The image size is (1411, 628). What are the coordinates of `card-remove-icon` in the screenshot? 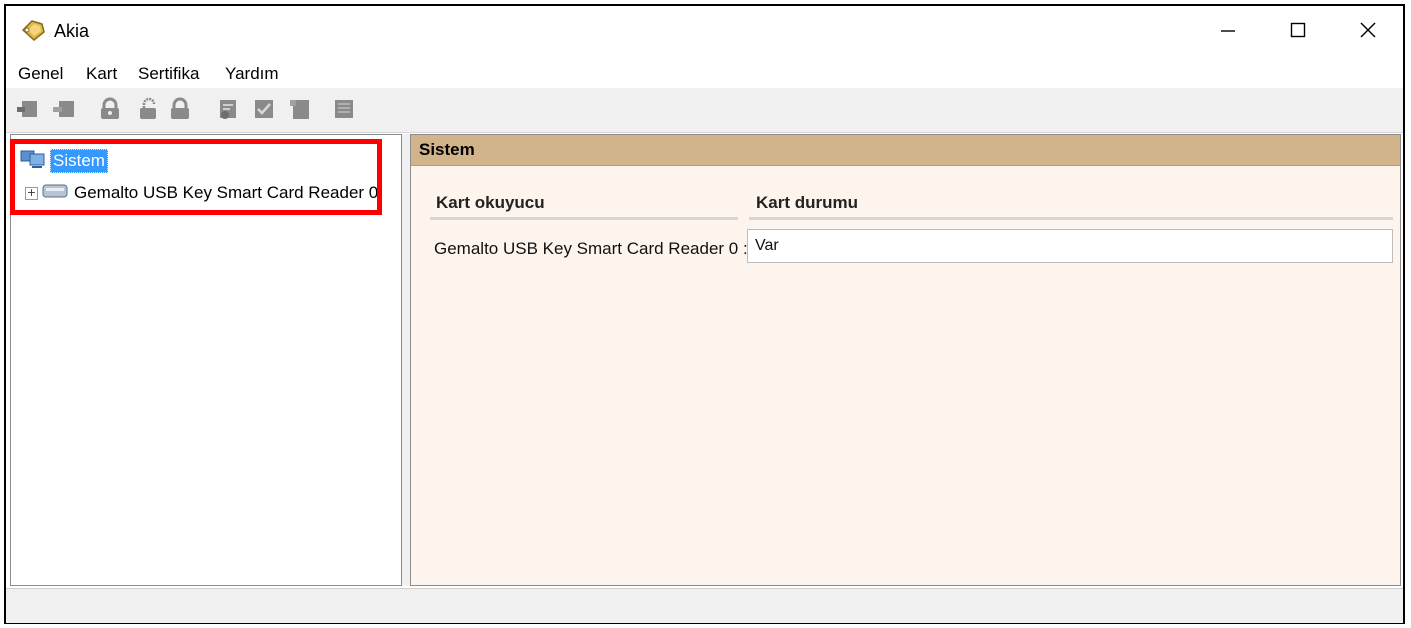 It's located at (64, 109).